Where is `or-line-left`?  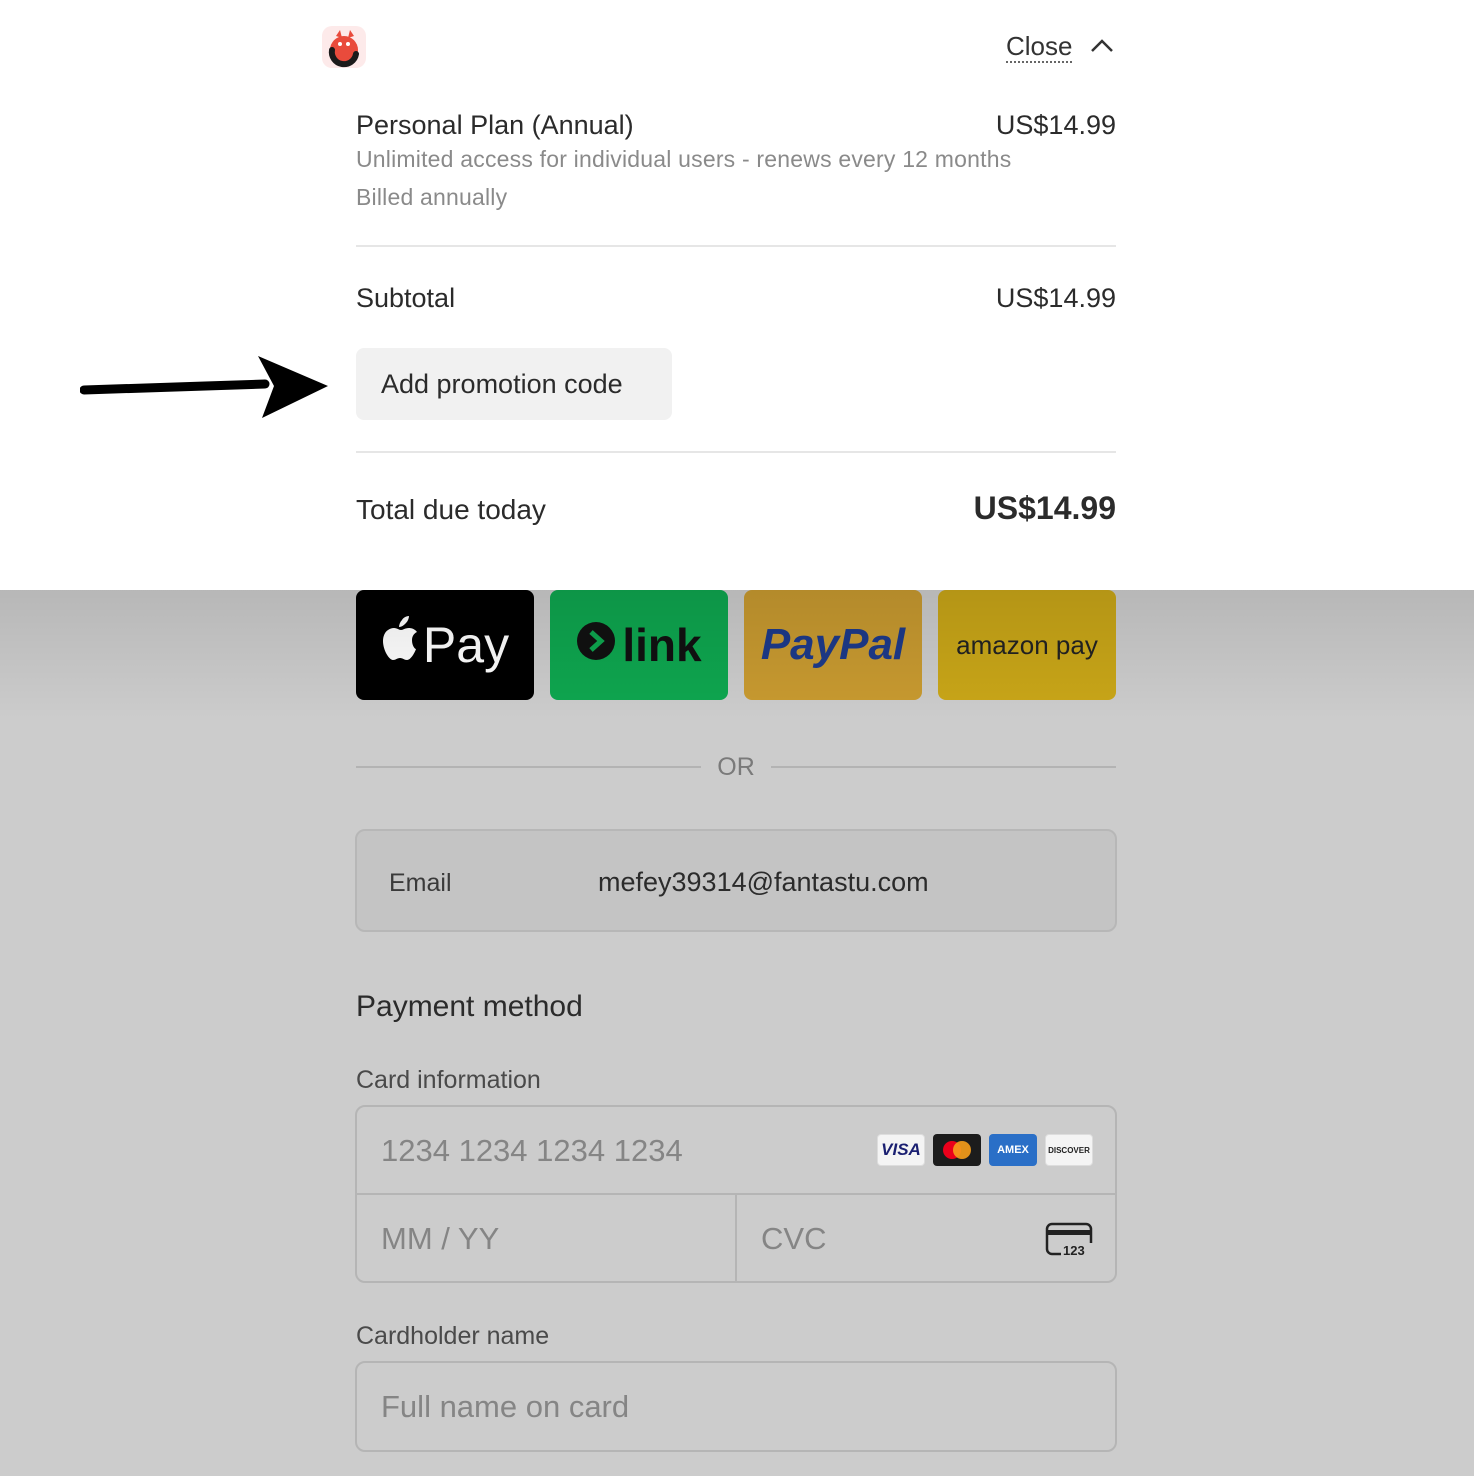
or-line-left is located at coordinates (529, 767).